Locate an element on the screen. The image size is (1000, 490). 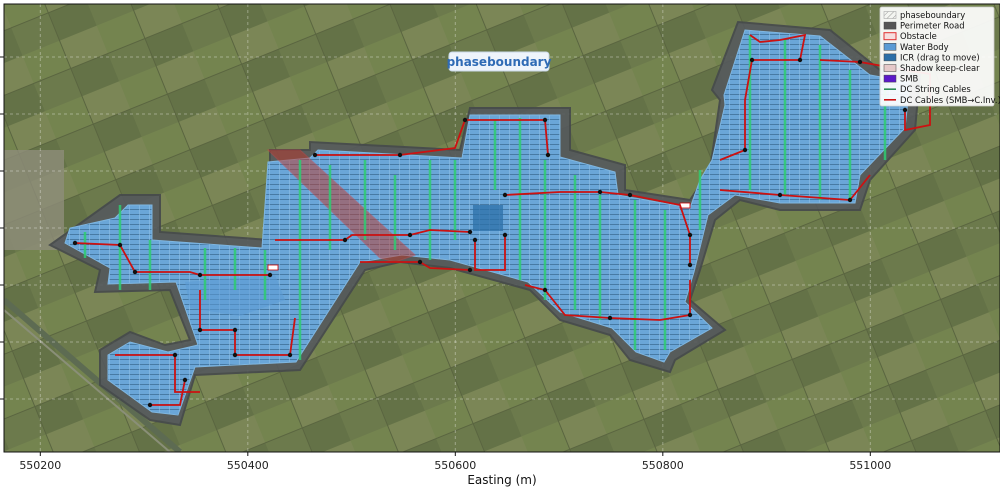
y-ticks is located at coordinates (2, 228).